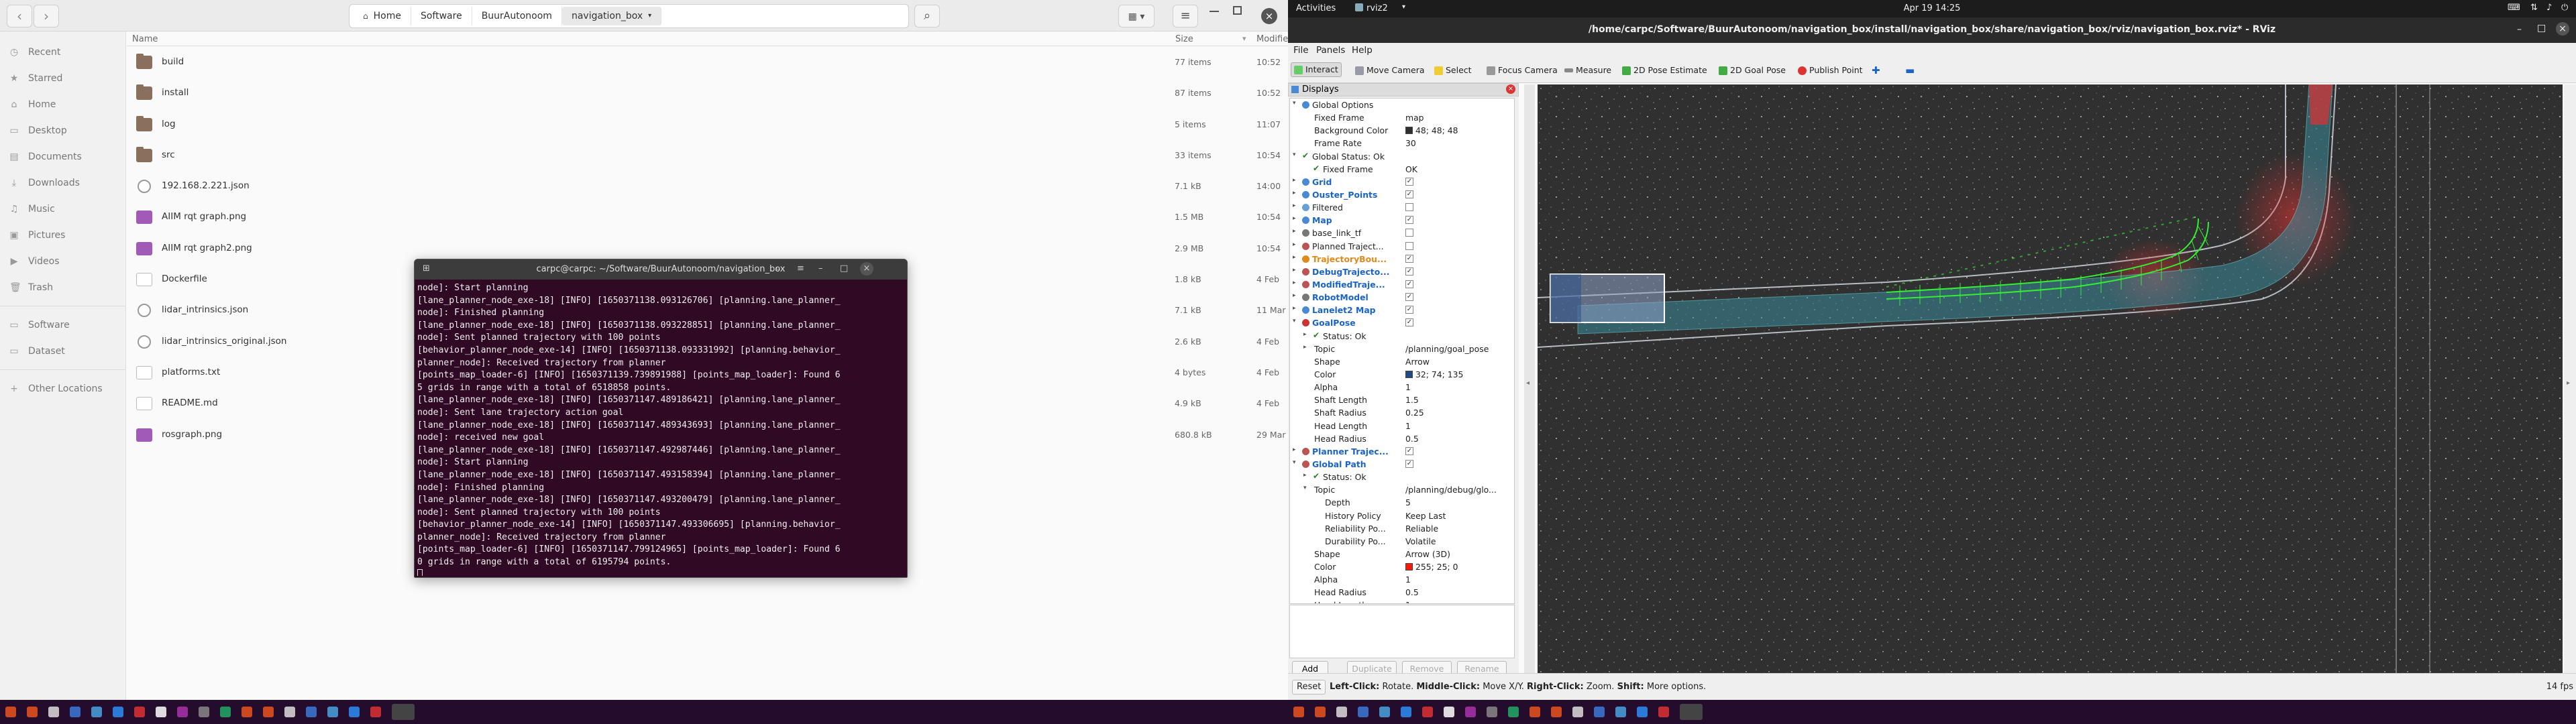  Describe the element at coordinates (1421, 529) in the screenshot. I see `property-value: Reliable` at that location.